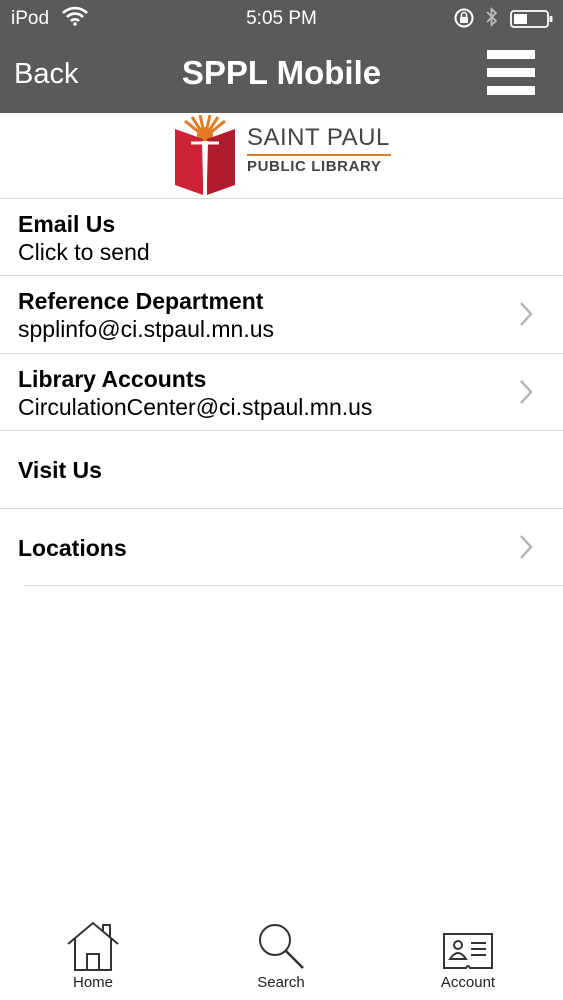  I want to click on tab-bar: Home Search Account, so click(281, 955).